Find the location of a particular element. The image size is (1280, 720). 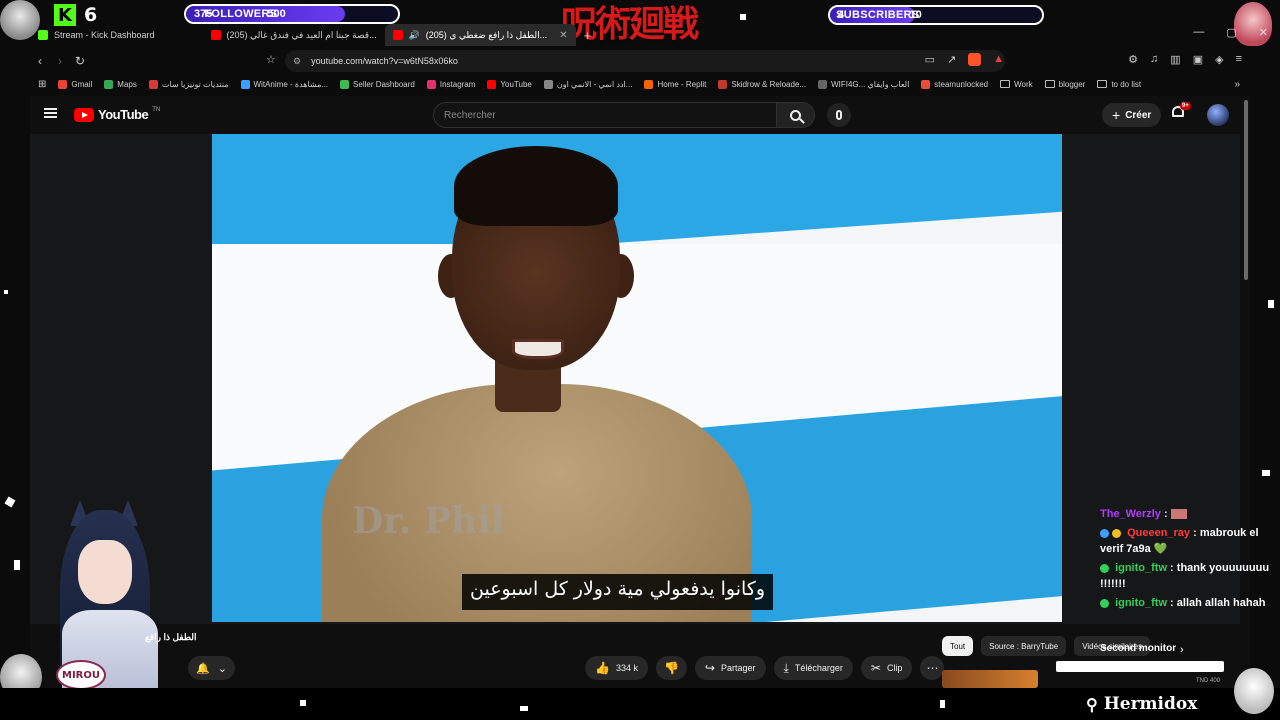

url-field: ⚙ youtube.com/watch?v=w6tN58x06ko is located at coordinates (645, 61).